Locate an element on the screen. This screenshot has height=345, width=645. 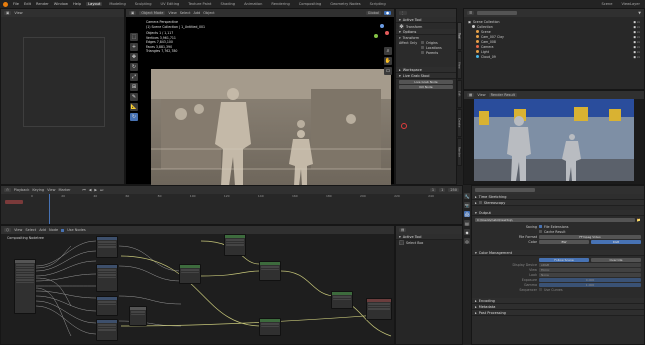
jump-end-icon: ⏭ is located at coordinates (101, 190).